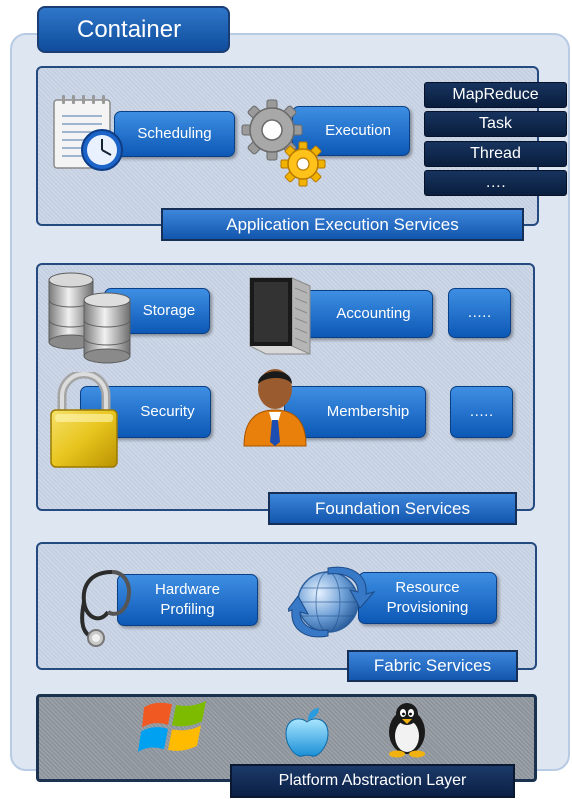 This screenshot has width=572, height=799. I want to click on scheduling-label: Scheduling, so click(174, 133).